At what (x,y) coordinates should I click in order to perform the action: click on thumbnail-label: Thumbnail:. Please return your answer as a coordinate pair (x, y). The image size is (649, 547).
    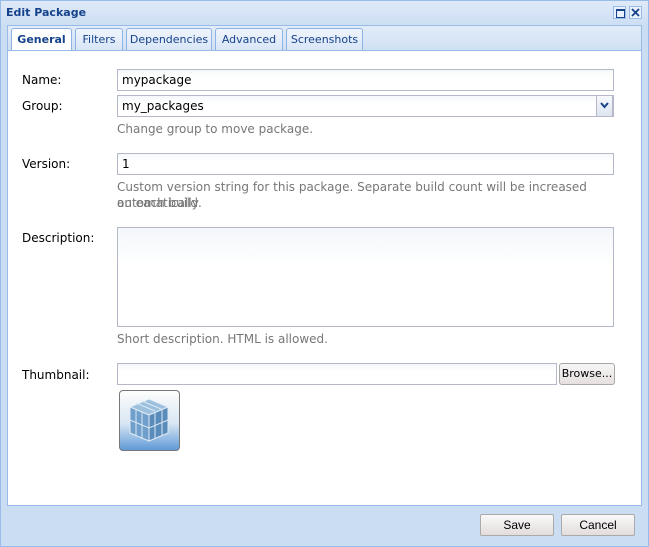
    Looking at the image, I should click on (56, 375).